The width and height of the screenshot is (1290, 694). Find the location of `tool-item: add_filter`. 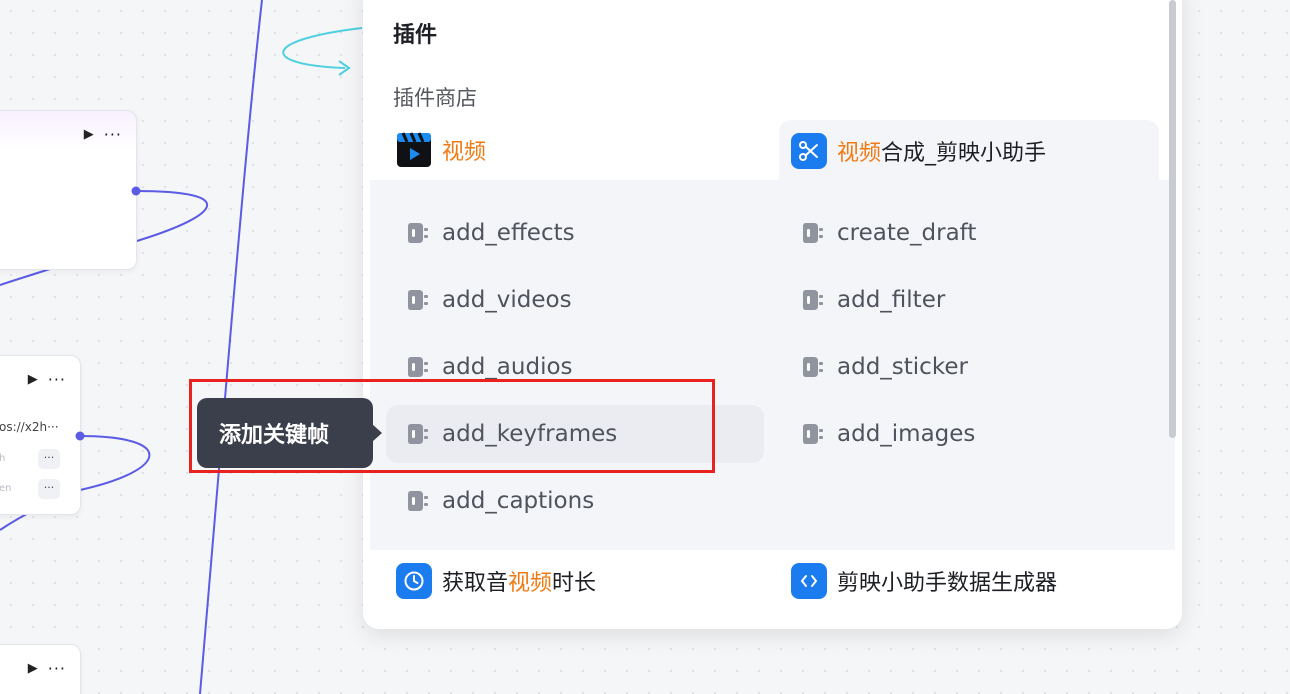

tool-item: add_filter is located at coordinates (863, 300).